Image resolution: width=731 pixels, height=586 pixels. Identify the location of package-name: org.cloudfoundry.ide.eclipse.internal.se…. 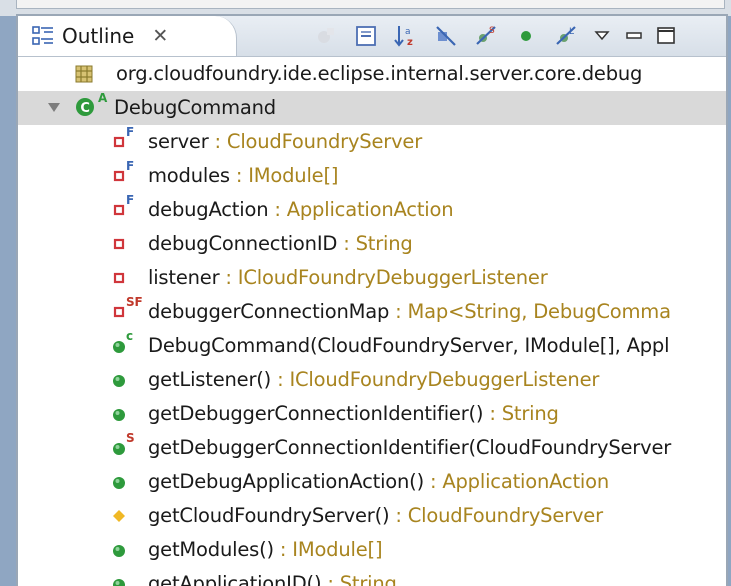
(379, 73).